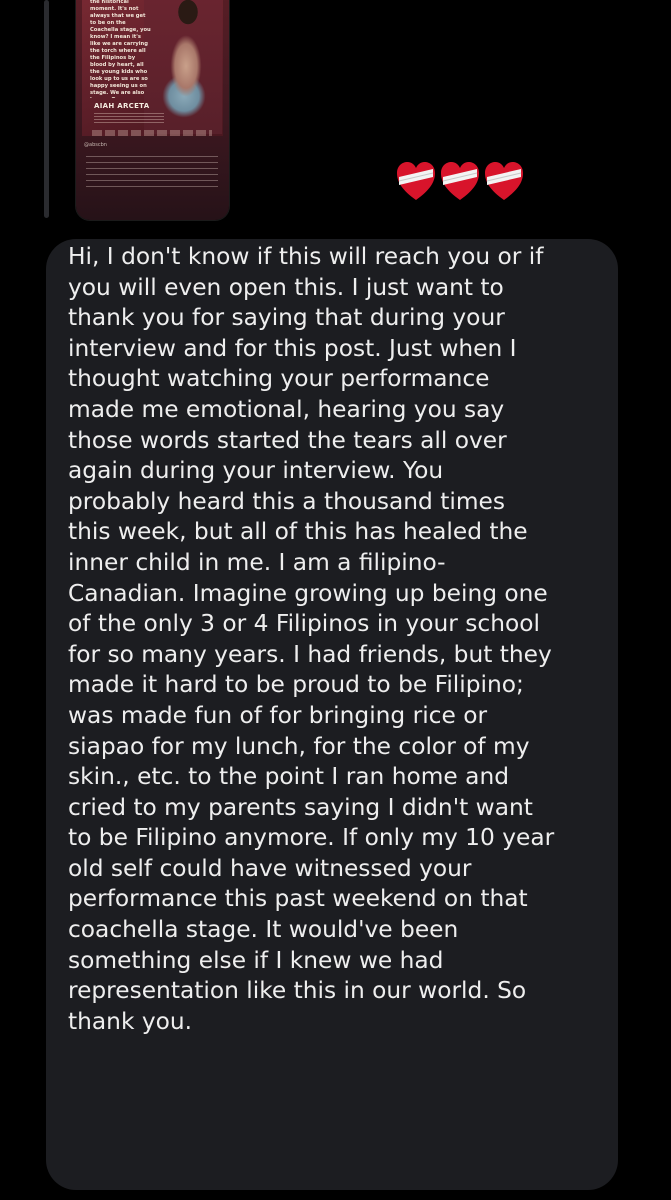  Describe the element at coordinates (152, 174) in the screenshot. I see `post-caption` at that location.